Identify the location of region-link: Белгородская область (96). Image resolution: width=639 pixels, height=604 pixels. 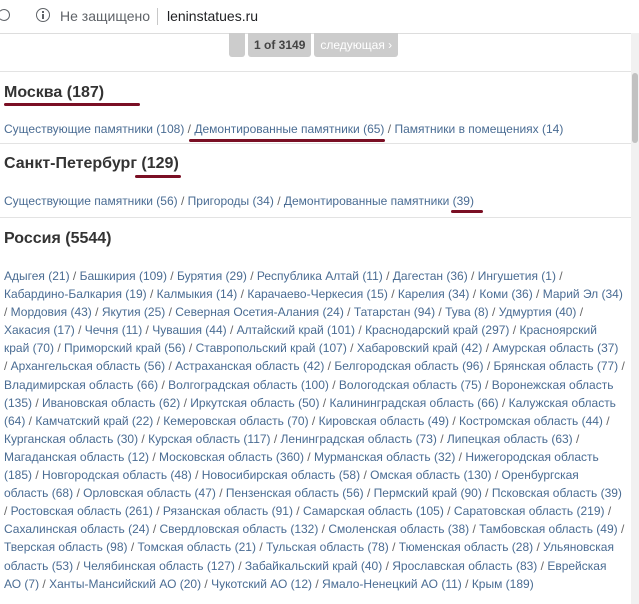
(408, 366).